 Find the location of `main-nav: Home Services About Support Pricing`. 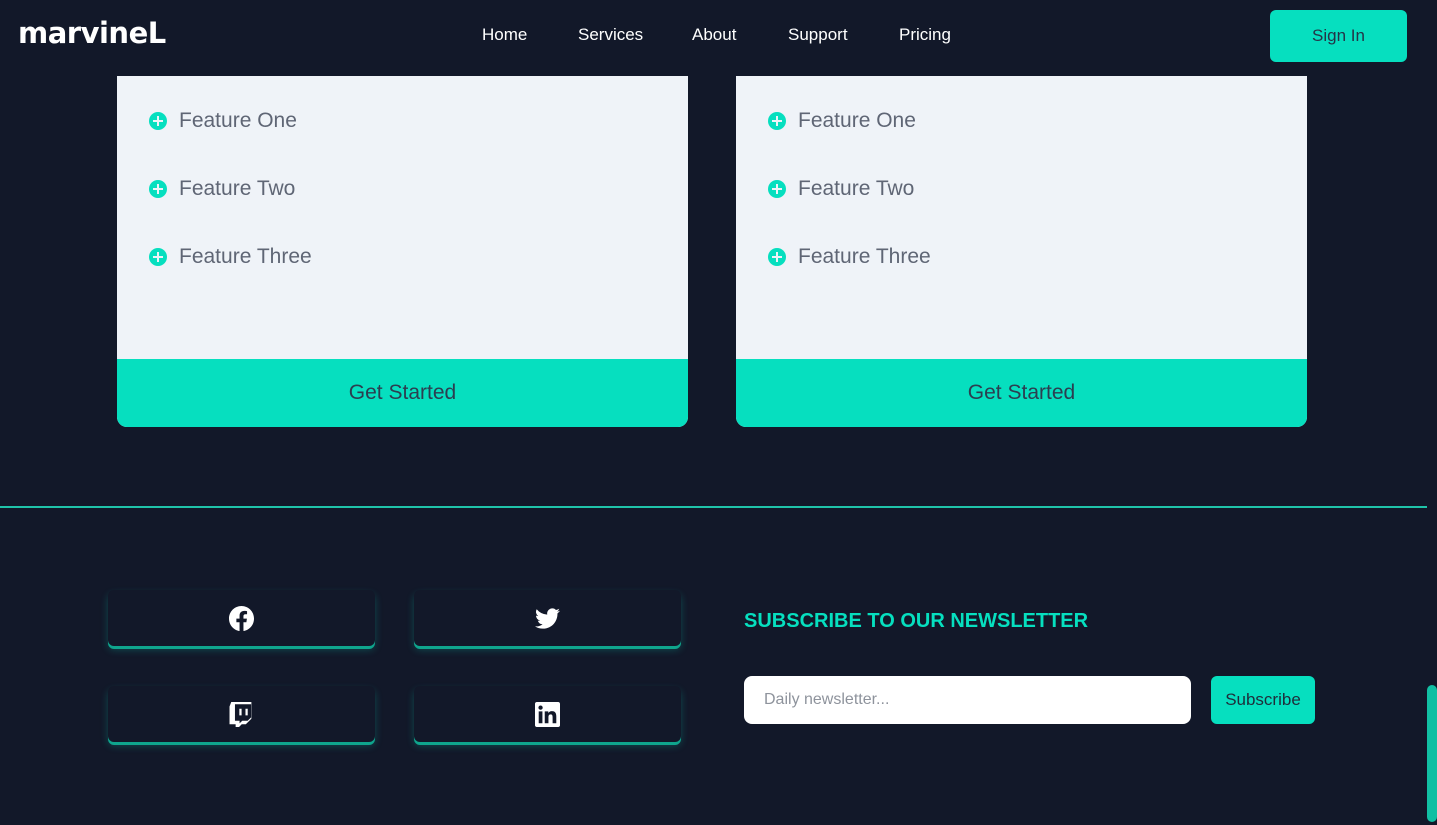

main-nav: Home Services About Support Pricing is located at coordinates (713, 36).